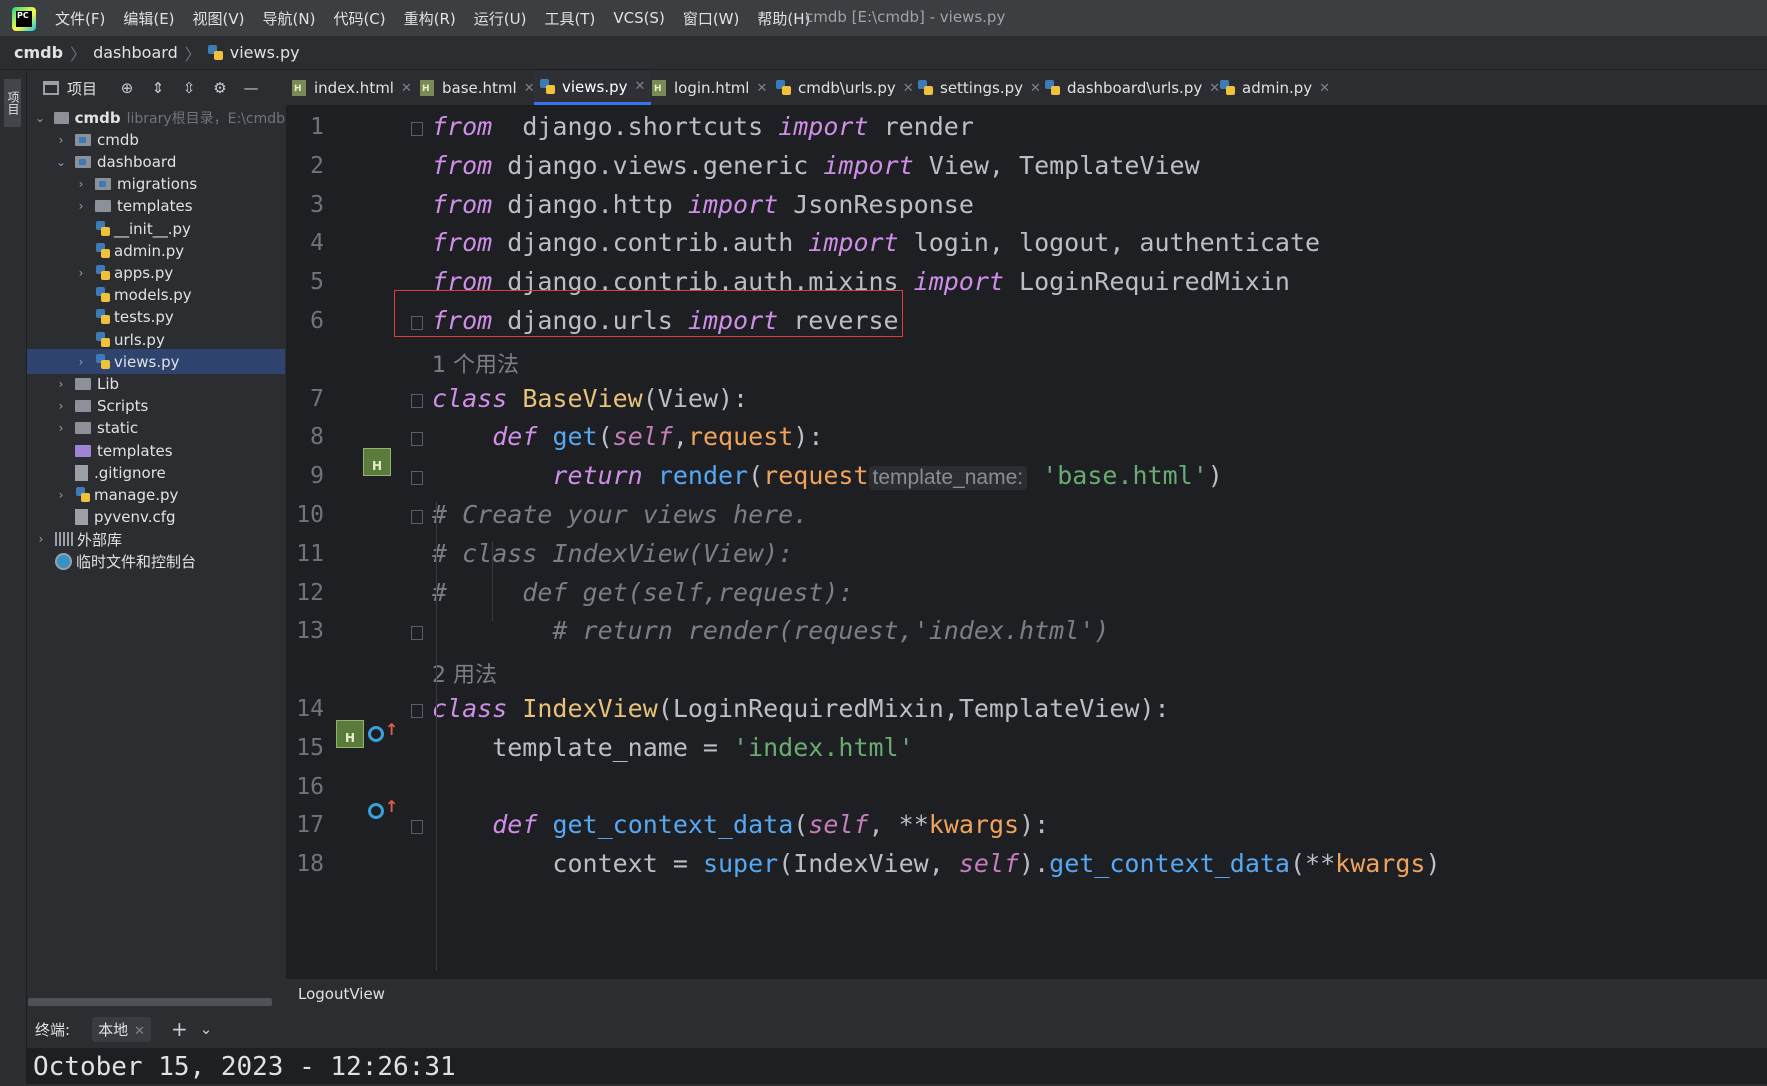  What do you see at coordinates (638, 18) in the screenshot?
I see `menu-item: VCS(S)` at bounding box center [638, 18].